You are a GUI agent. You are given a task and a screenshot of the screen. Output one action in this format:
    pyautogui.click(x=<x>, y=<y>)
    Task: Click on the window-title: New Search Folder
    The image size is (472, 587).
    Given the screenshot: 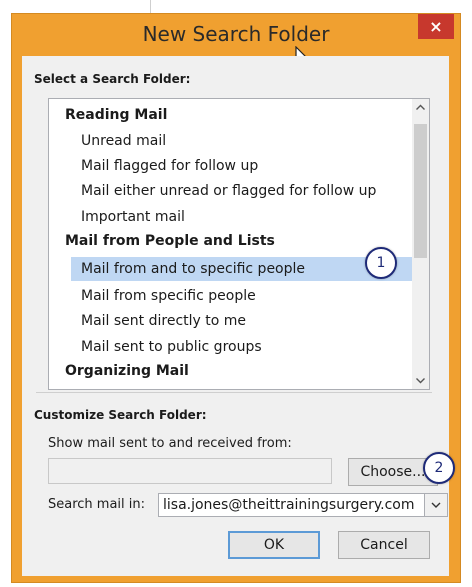 What is the action you would take?
    pyautogui.click(x=236, y=34)
    